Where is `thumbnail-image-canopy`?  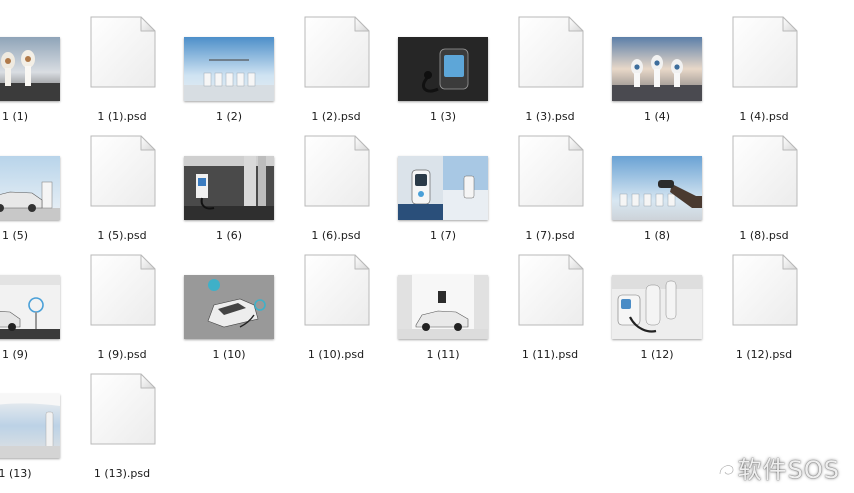
thumbnail-image-canopy is located at coordinates (30, 426).